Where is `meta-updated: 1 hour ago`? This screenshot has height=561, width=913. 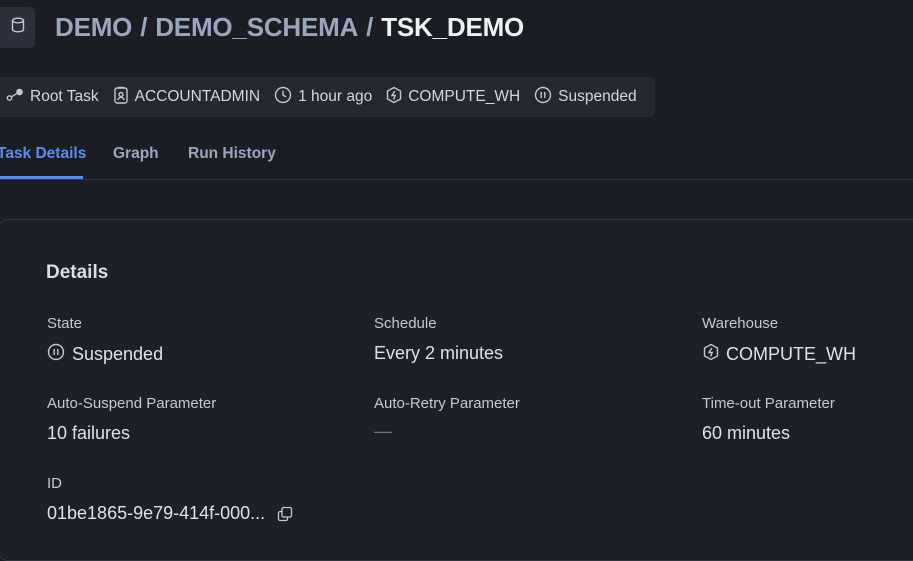 meta-updated: 1 hour ago is located at coordinates (323, 97).